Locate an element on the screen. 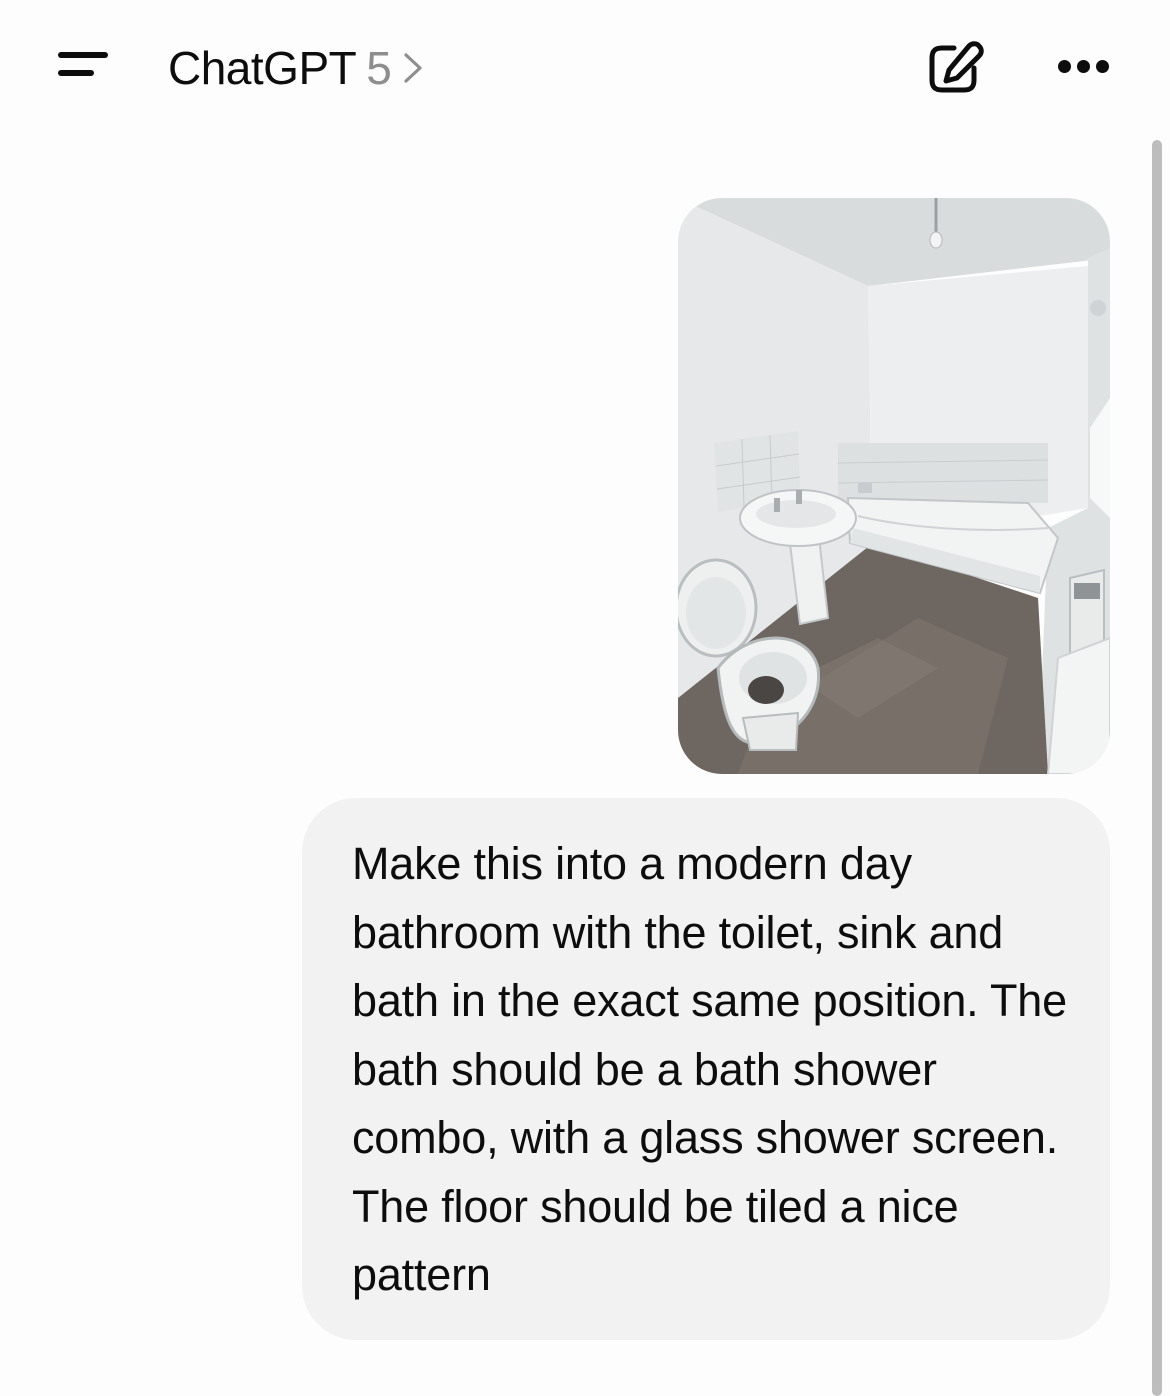 Image resolution: width=1170 pixels, height=1396 pixels. model-version: 5 is located at coordinates (379, 68).